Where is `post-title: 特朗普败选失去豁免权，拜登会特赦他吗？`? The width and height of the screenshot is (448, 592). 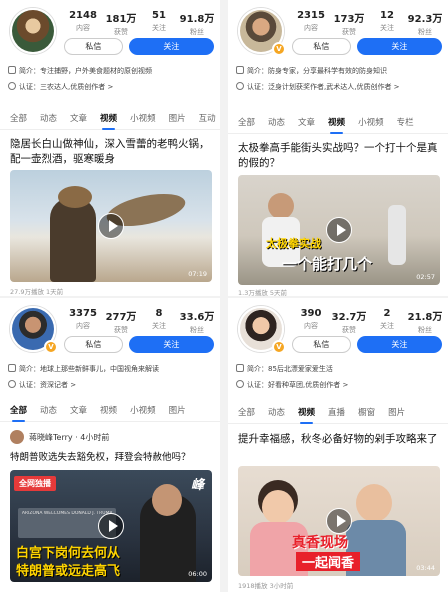
post-title: 特朗普败选失去豁免权，拜登会特赦他吗？ is located at coordinates (112, 457).